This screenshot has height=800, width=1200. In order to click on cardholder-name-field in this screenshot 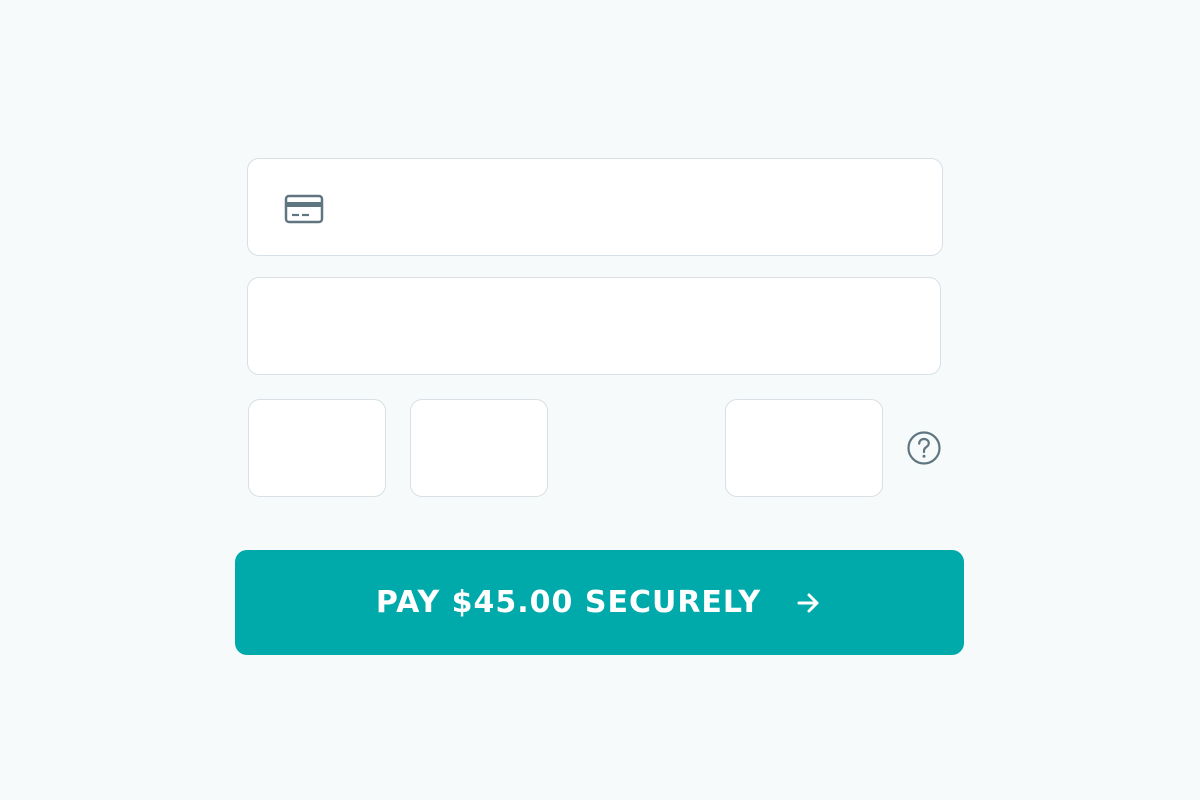, I will do `click(594, 326)`.